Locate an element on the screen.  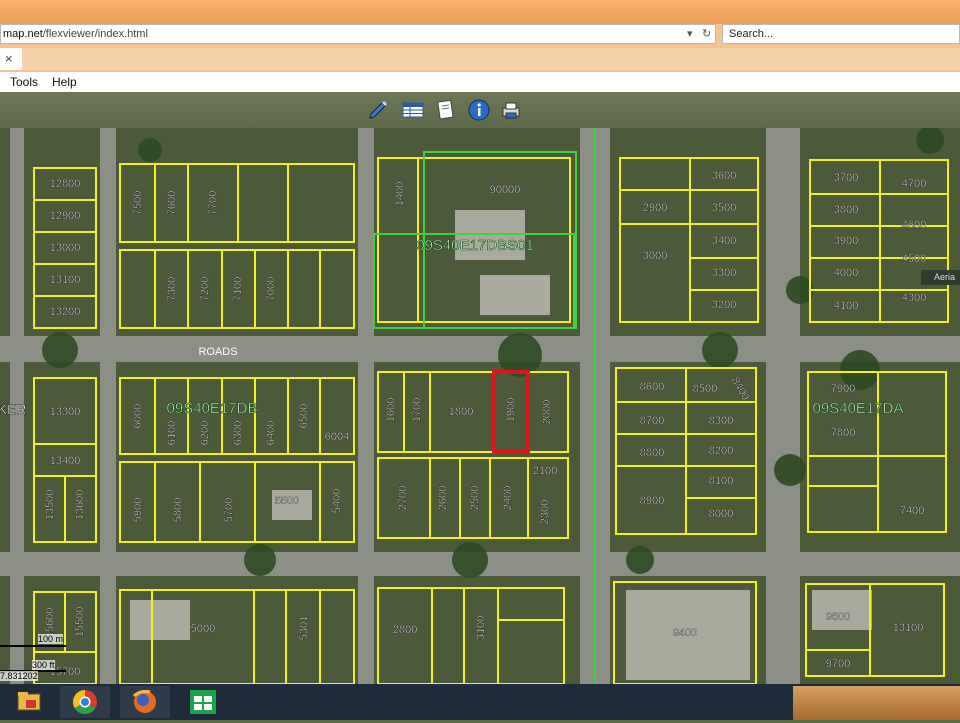
chrome-button is located at coordinates (85, 702).